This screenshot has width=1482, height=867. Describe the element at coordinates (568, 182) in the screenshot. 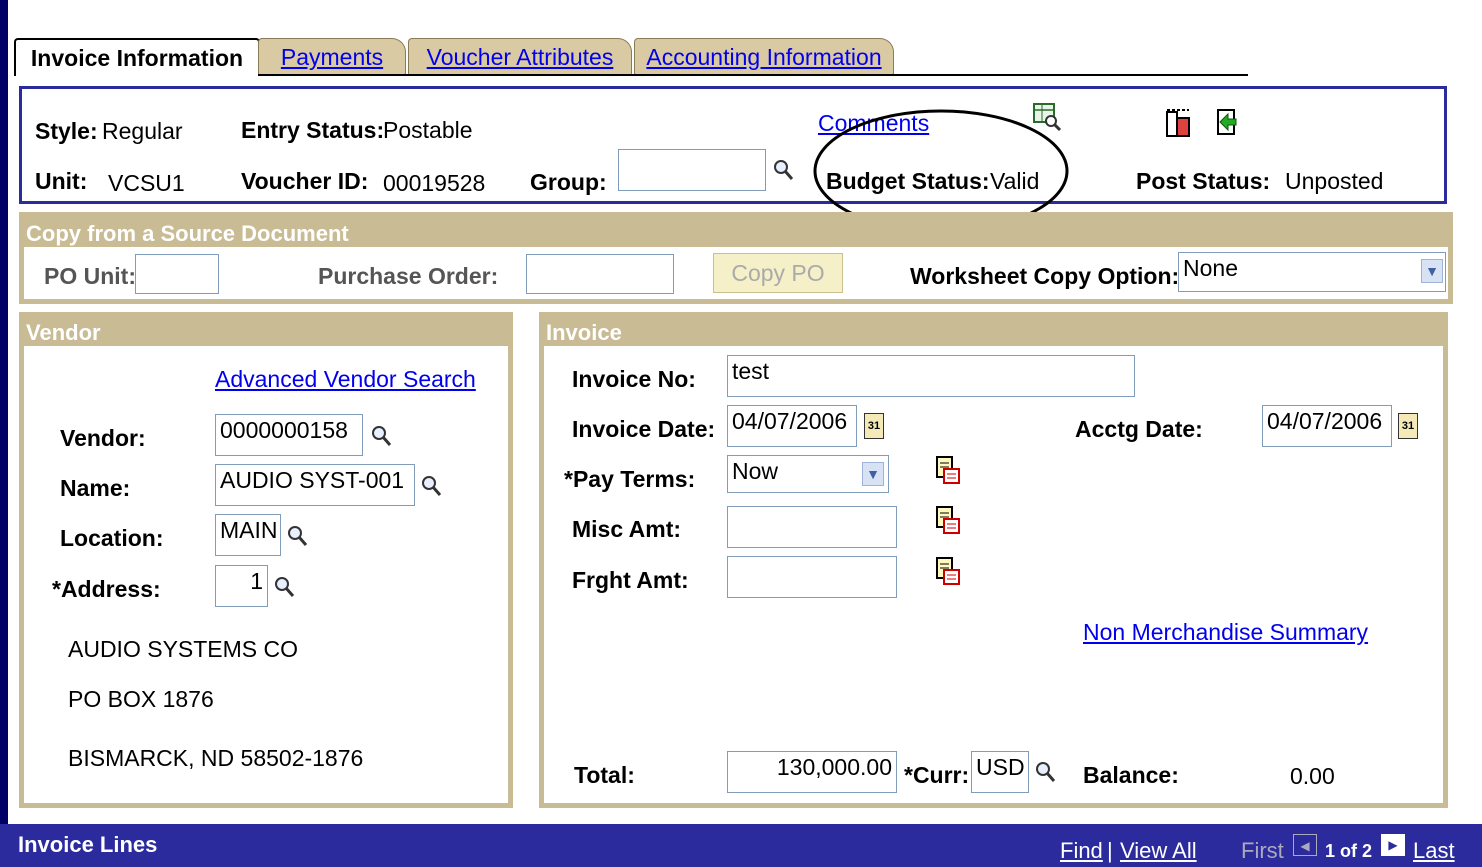

I see `group-label: Group:` at that location.